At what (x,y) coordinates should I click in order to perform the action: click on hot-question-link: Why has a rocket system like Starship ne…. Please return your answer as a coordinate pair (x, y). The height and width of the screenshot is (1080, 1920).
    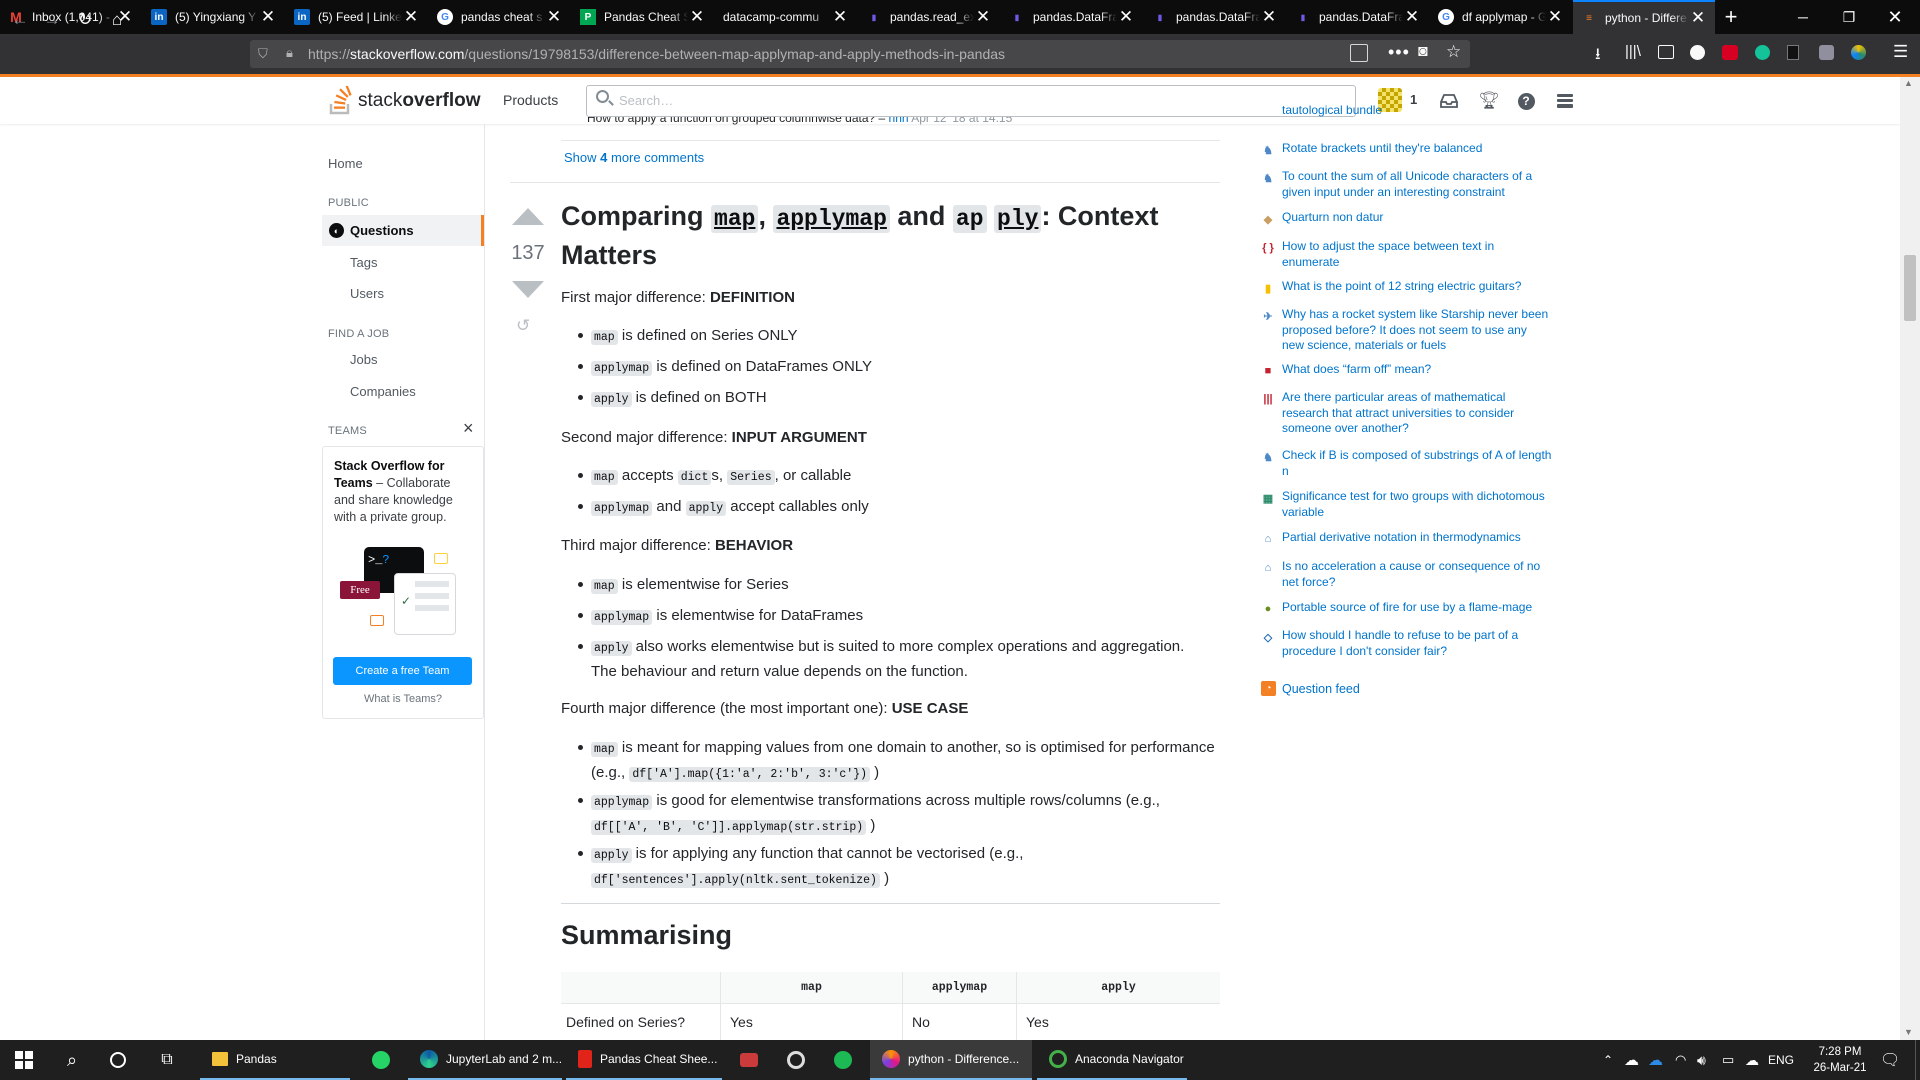
    Looking at the image, I should click on (1417, 330).